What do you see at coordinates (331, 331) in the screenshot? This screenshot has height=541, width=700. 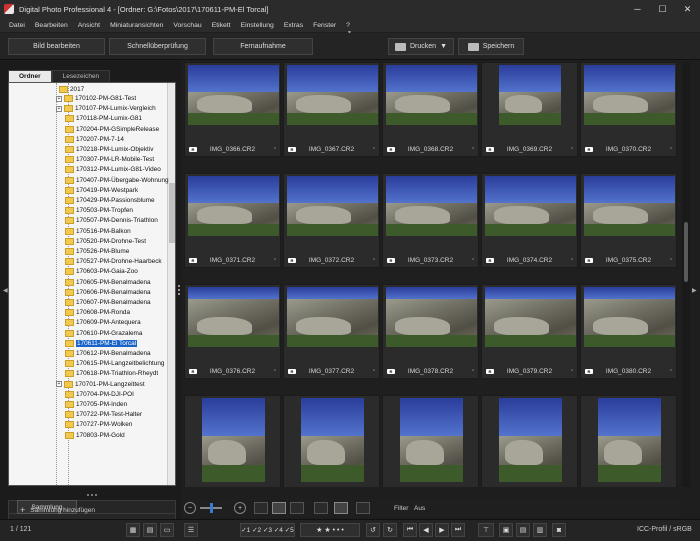 I see `thumbnail-cell: R IMG_0377.CR2 ▫` at bounding box center [331, 331].